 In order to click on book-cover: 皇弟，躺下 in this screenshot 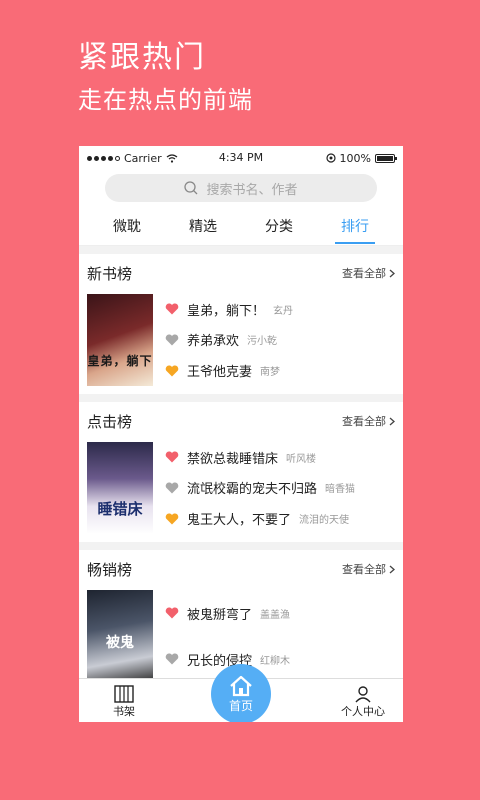, I will do `click(120, 340)`.